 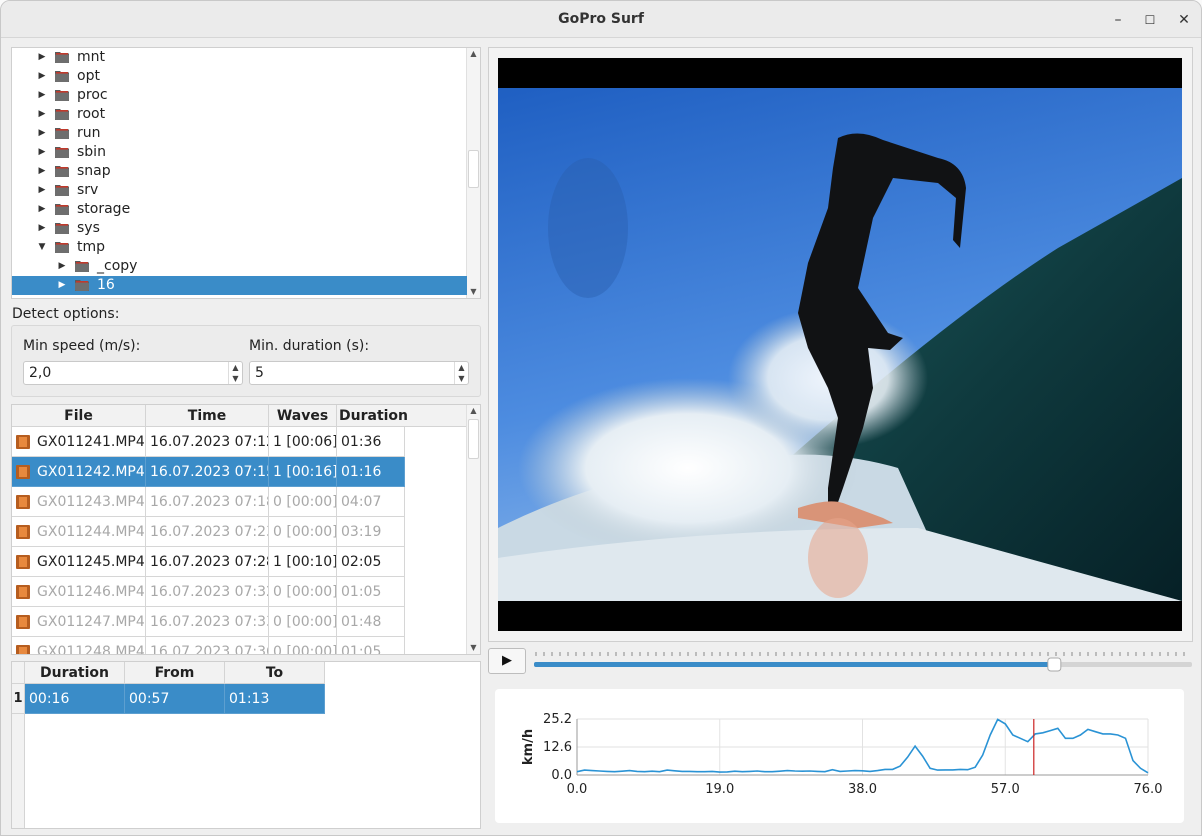 I want to click on file-cell-duration: 01:48, so click(x=371, y=622).